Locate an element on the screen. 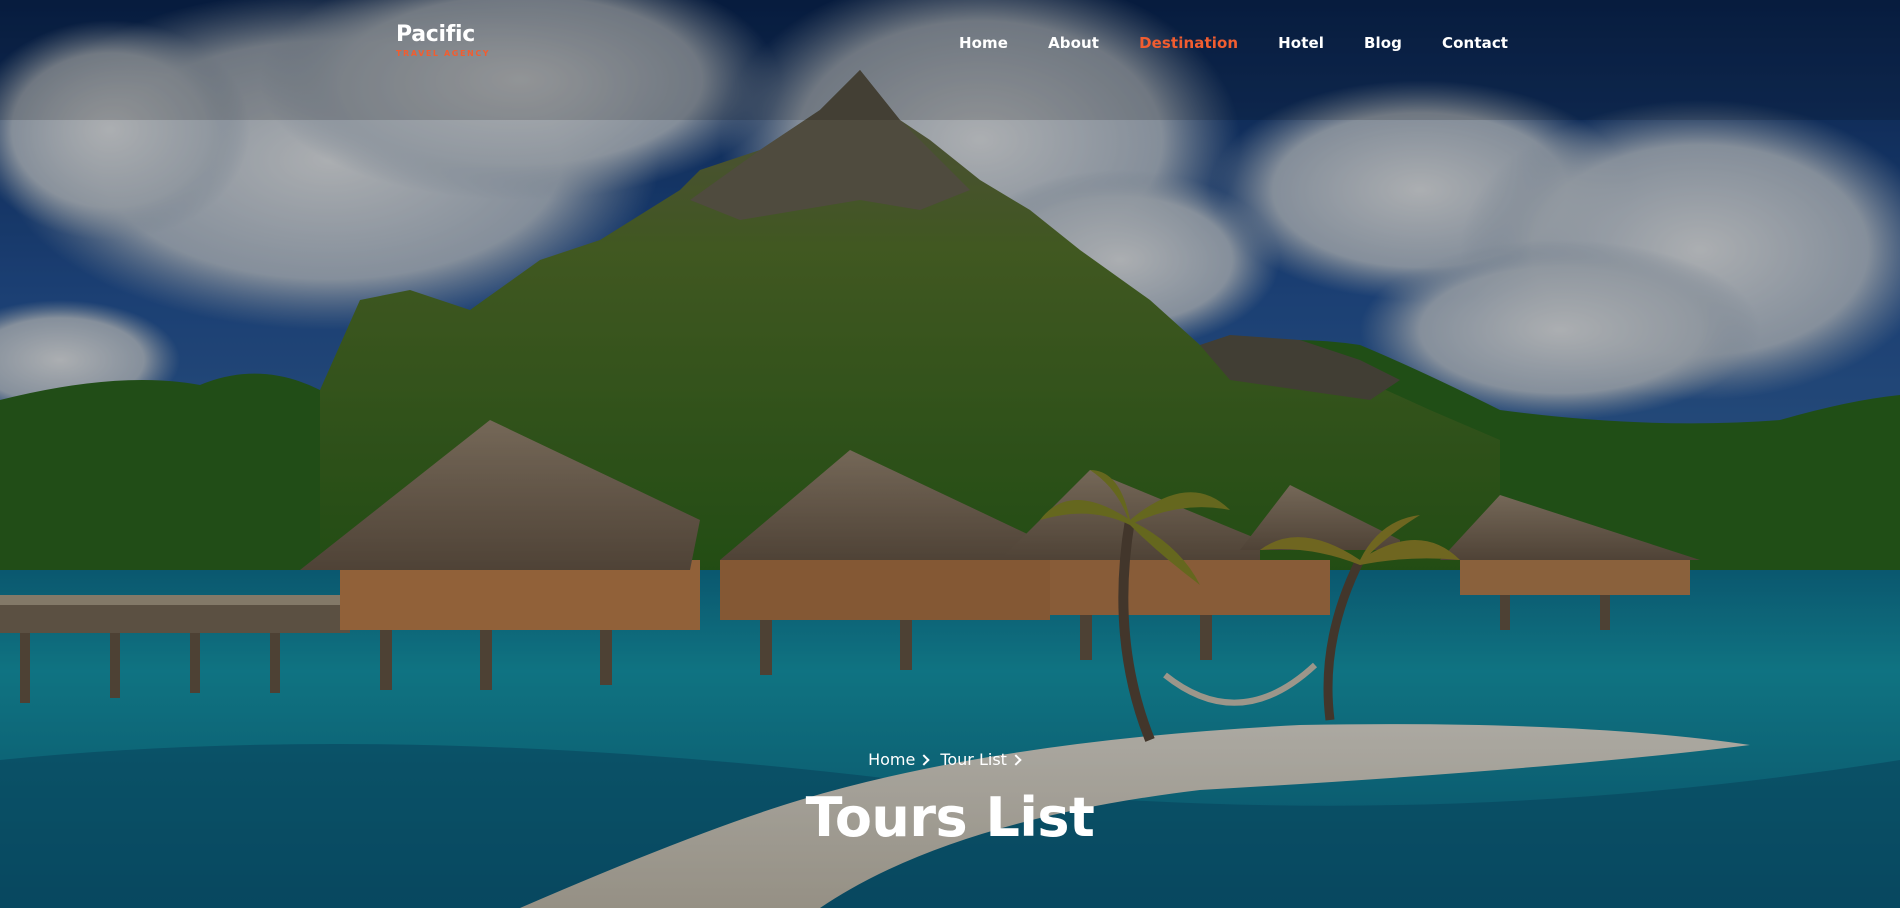  nav-link-destination: Destination is located at coordinates (1188, 43).